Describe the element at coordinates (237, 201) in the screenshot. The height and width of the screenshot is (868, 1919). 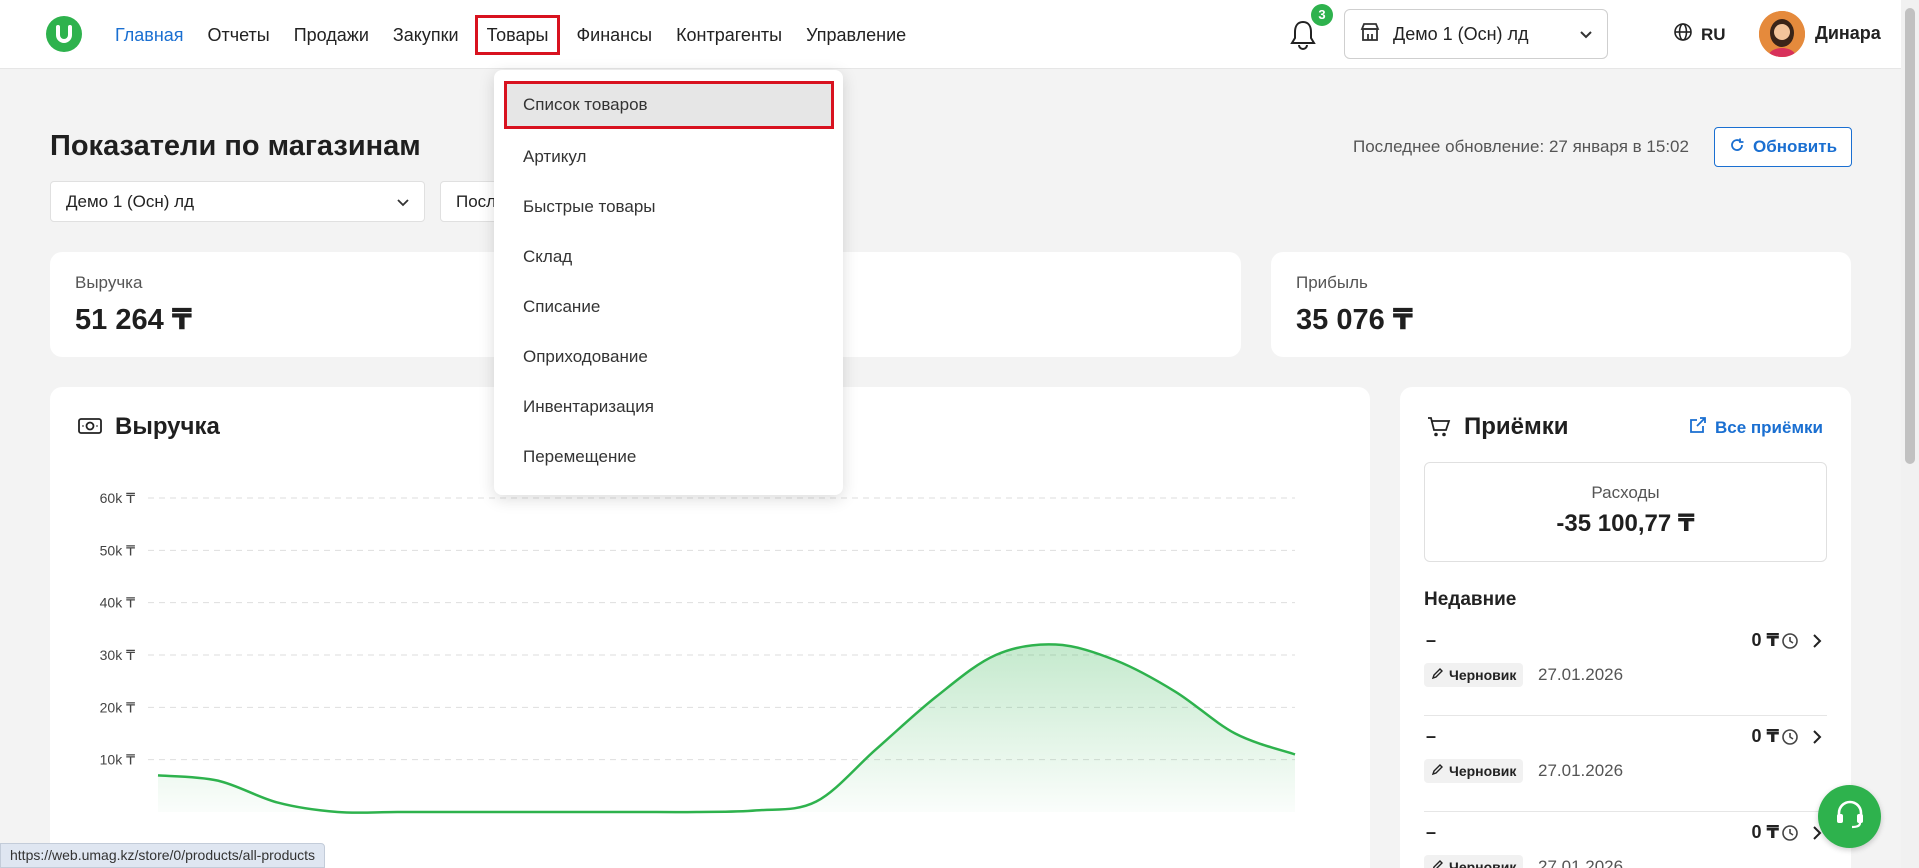
I see `store-filter-select: Демо 1 (Осн) лд` at that location.